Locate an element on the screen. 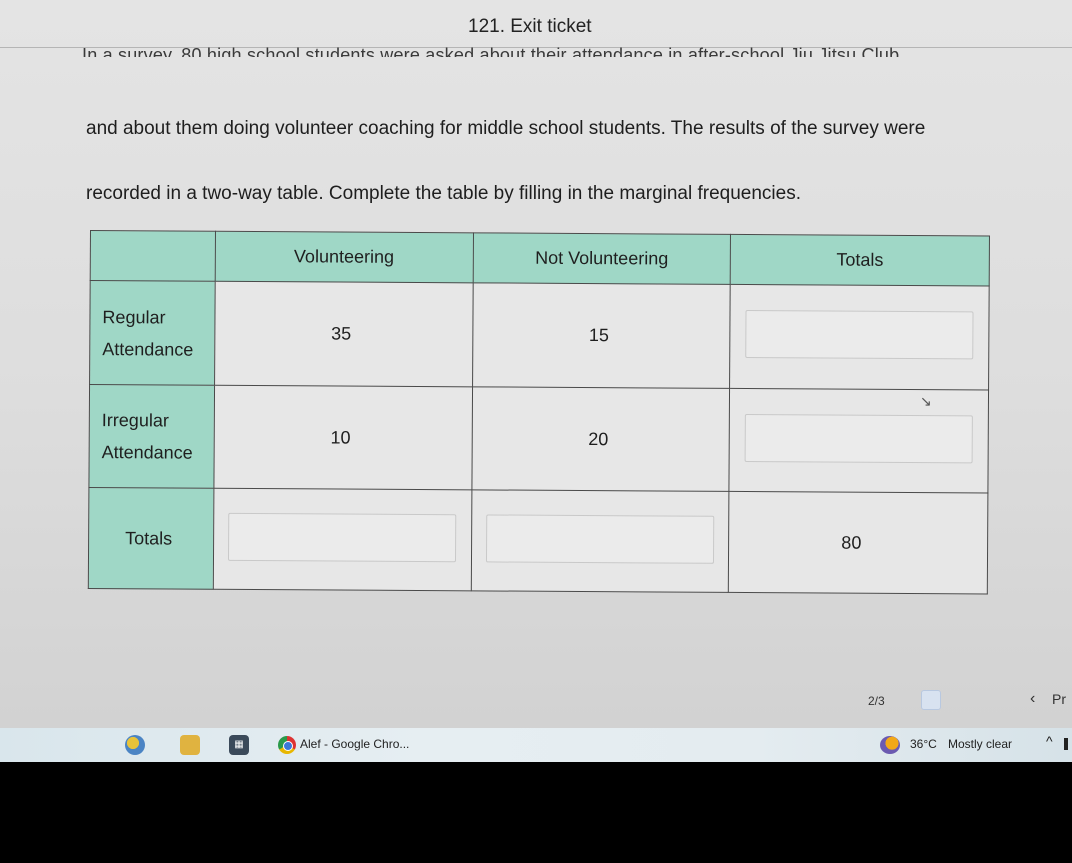 The width and height of the screenshot is (1072, 863). prev-button-label: Pr is located at coordinates (1059, 699).